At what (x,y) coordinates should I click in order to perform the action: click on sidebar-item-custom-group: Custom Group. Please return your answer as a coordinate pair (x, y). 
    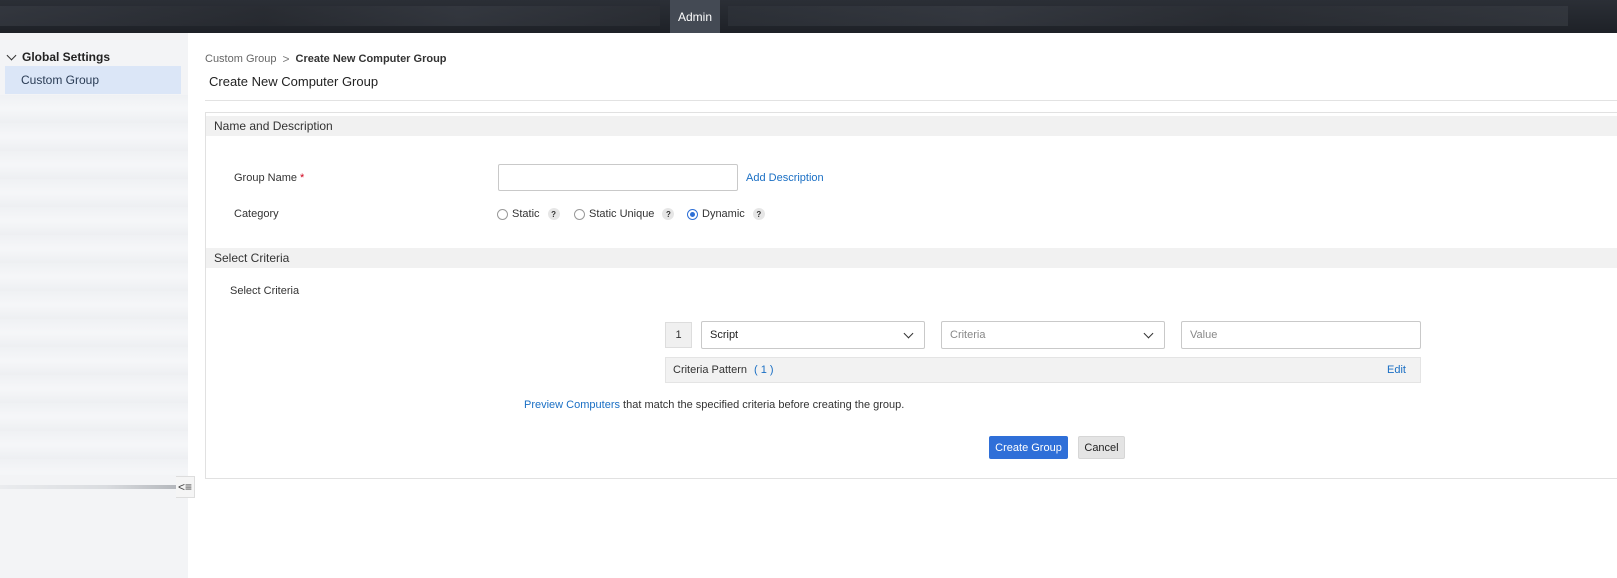
    Looking at the image, I should click on (93, 80).